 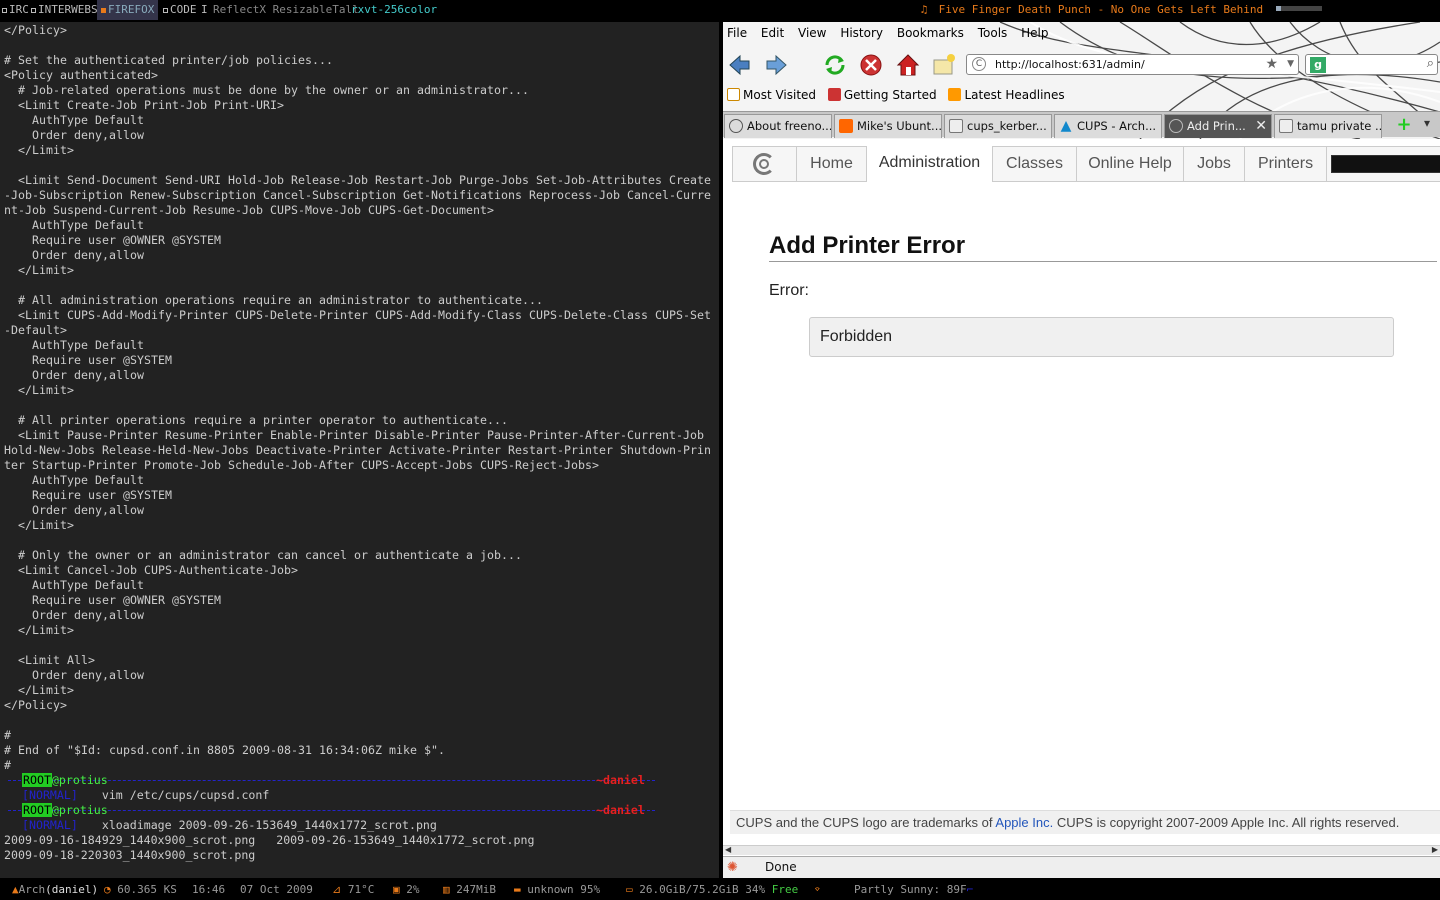 I want to click on tag-interwebs: INTERWEBS, so click(x=64, y=10).